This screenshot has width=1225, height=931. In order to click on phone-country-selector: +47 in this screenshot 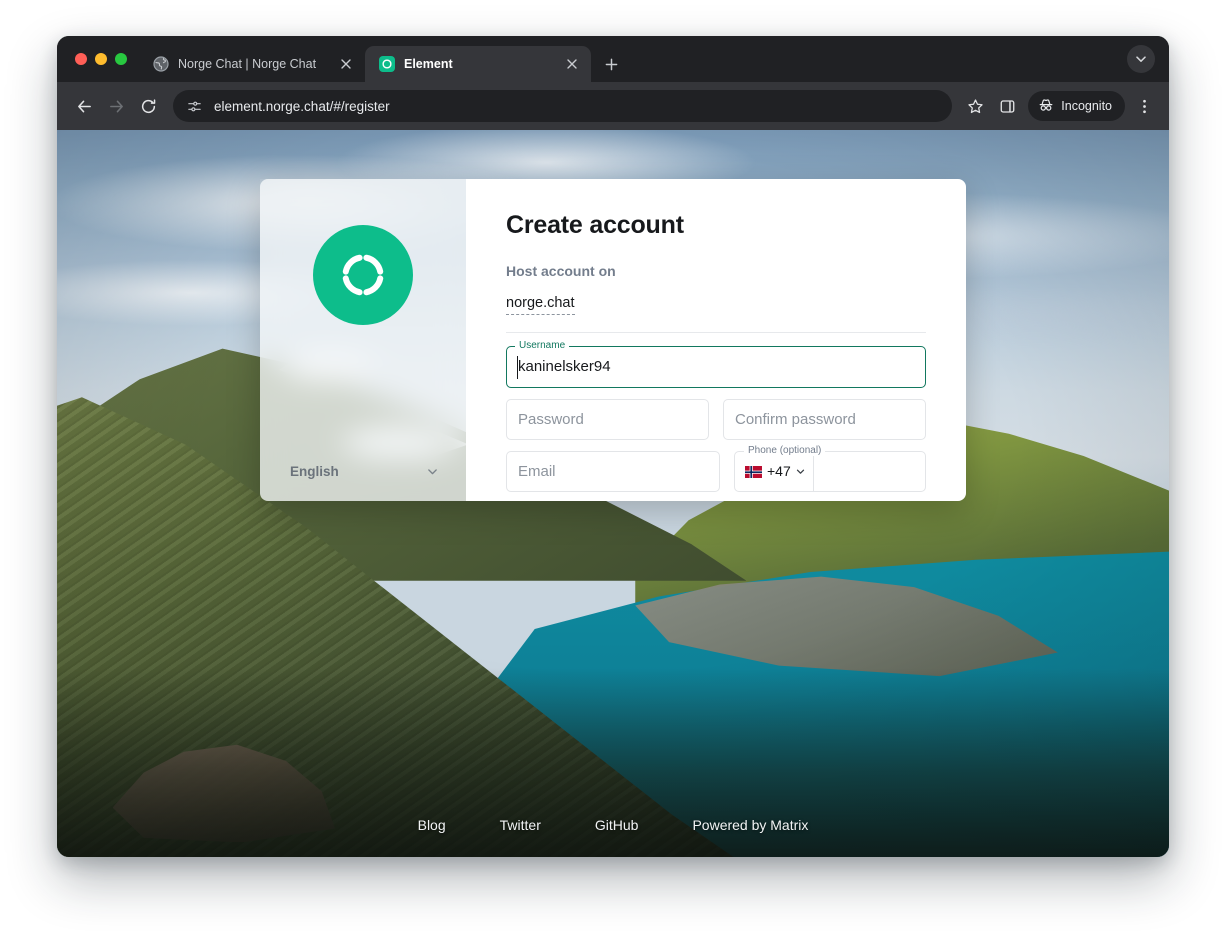, I will do `click(774, 471)`.